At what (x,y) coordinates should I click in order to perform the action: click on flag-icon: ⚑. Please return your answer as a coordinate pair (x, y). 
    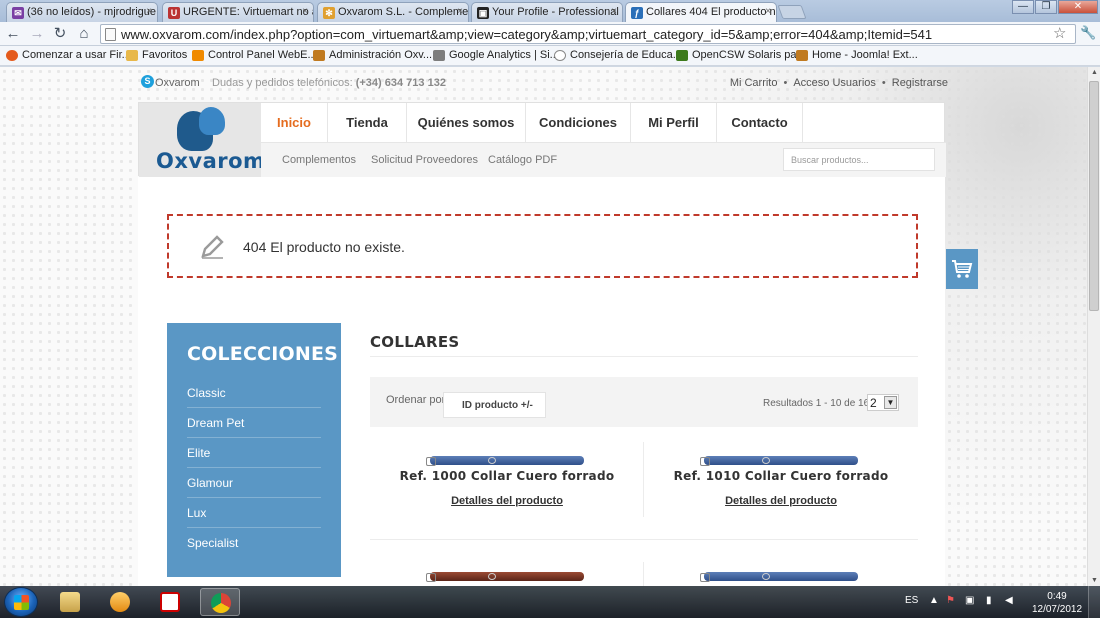
    Looking at the image, I should click on (950, 600).